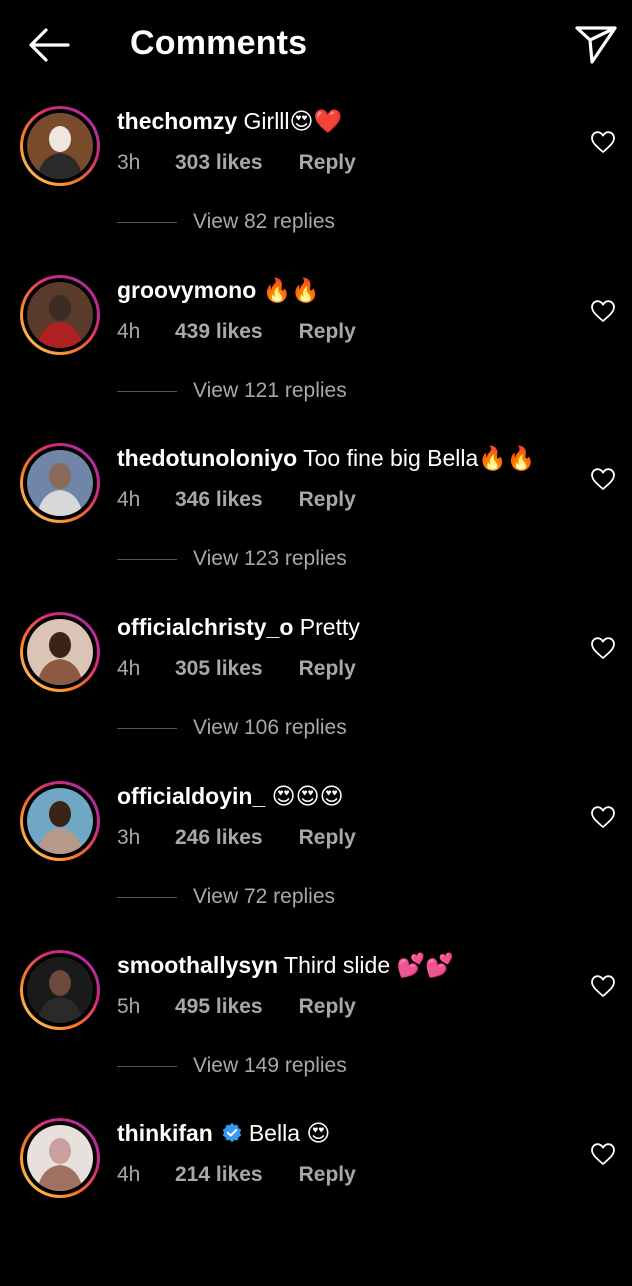  Describe the element at coordinates (264, 221) in the screenshot. I see `view-replies-label: View 82 replies` at that location.